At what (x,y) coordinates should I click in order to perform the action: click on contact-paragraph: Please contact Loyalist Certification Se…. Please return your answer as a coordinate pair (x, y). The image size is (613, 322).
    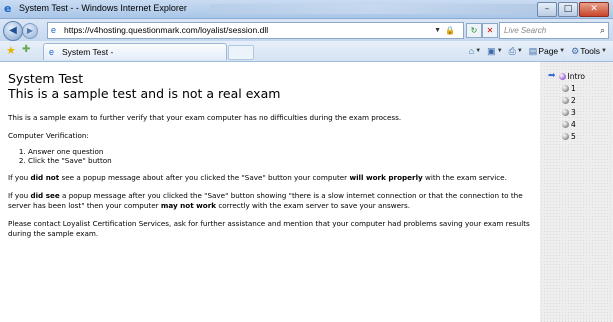
    Looking at the image, I should click on (269, 228).